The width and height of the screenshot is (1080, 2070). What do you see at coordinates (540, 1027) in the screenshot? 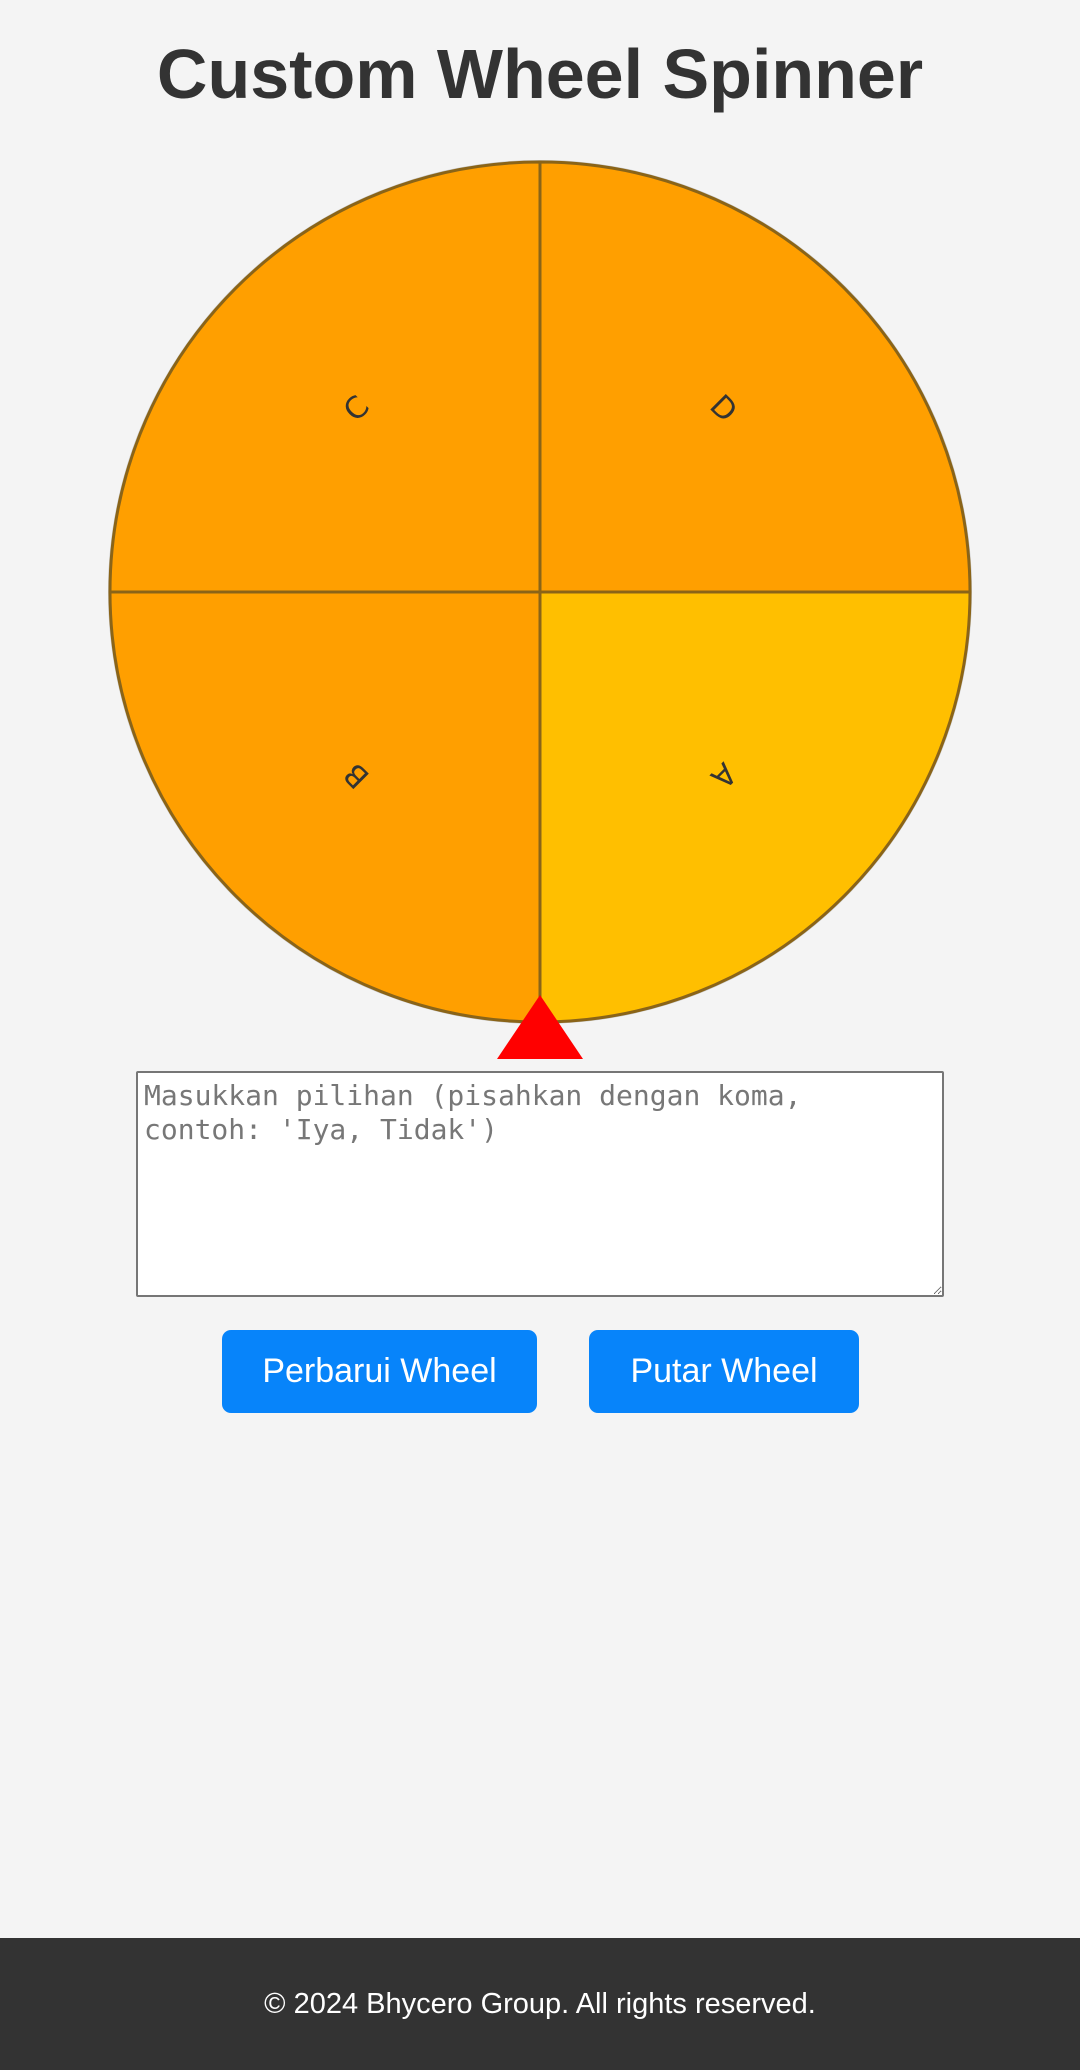
I see `wheel-pointer-icon` at bounding box center [540, 1027].